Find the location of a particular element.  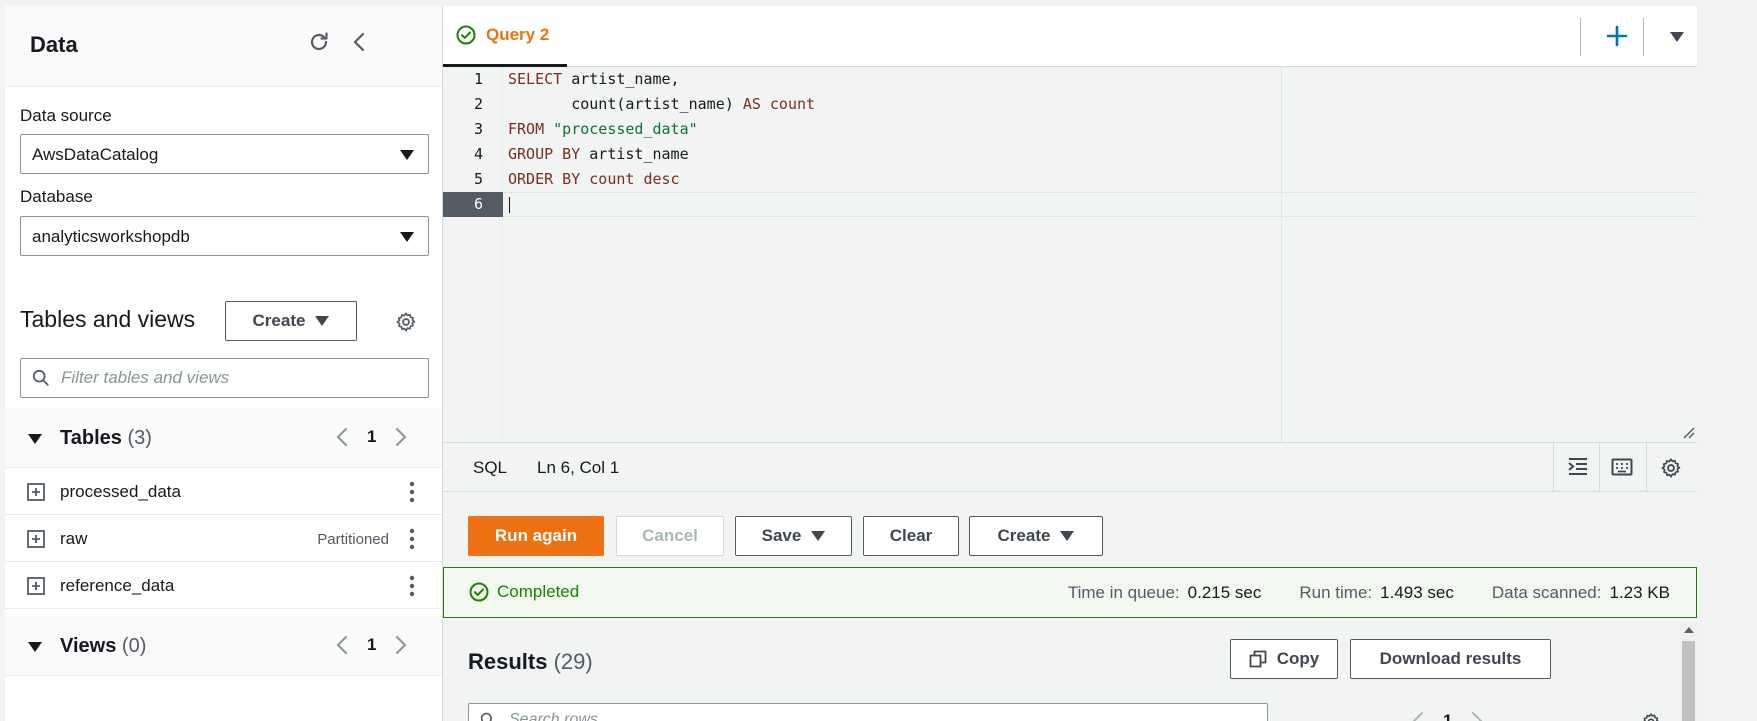

scroll-up-arrow-icon is located at coordinates (1689, 630).